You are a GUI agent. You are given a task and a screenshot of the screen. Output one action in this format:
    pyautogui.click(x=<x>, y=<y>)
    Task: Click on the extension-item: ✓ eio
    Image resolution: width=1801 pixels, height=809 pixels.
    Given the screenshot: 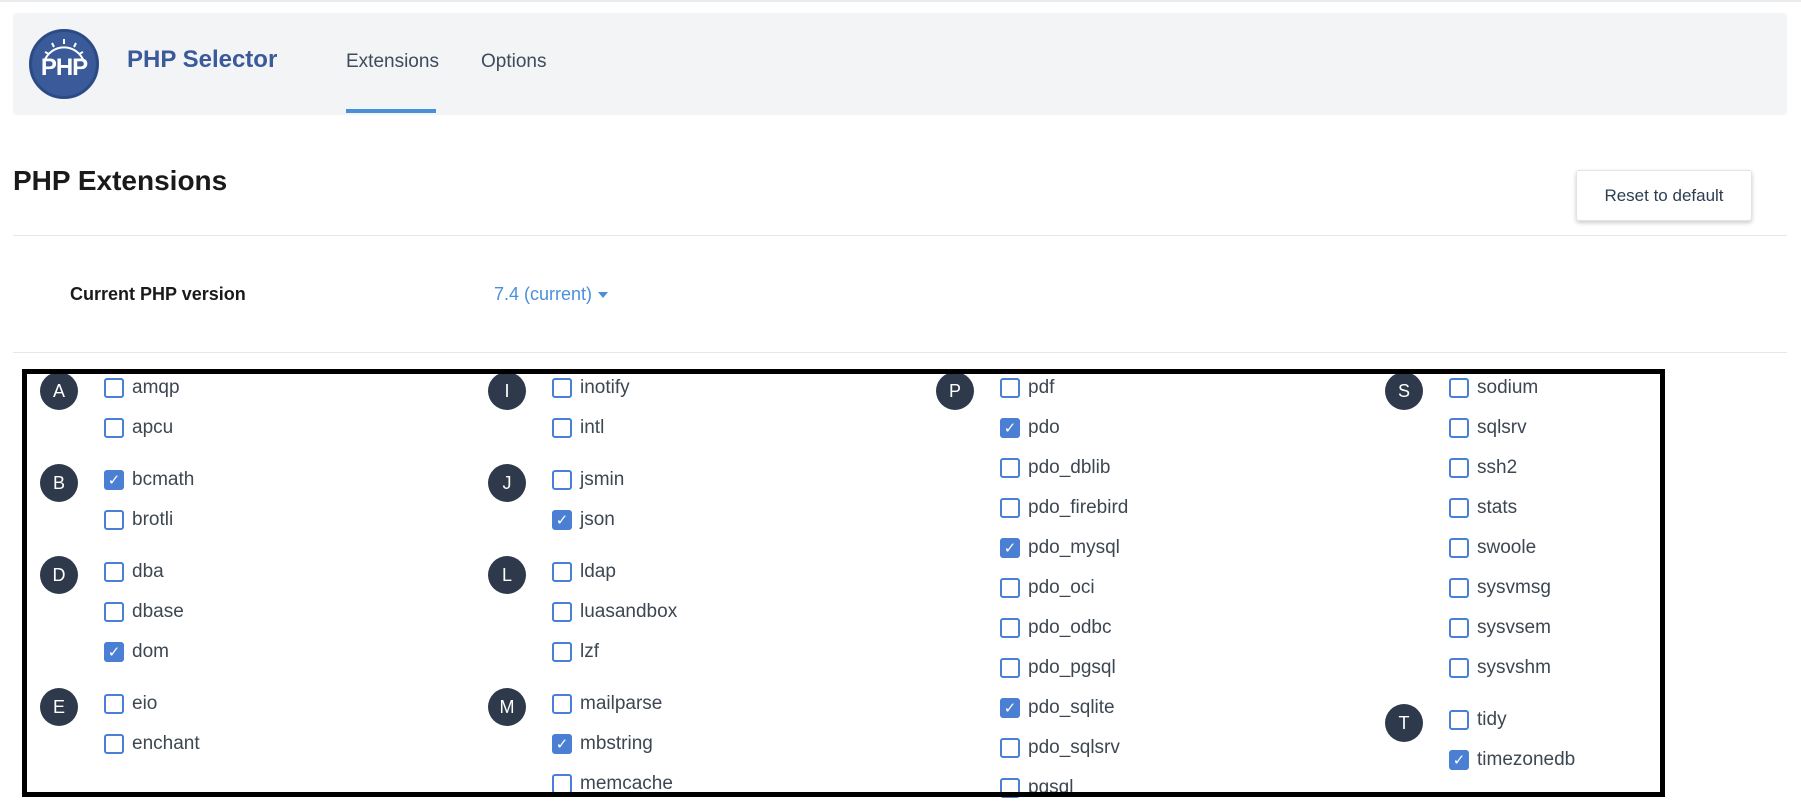 What is the action you would take?
    pyautogui.click(x=152, y=704)
    